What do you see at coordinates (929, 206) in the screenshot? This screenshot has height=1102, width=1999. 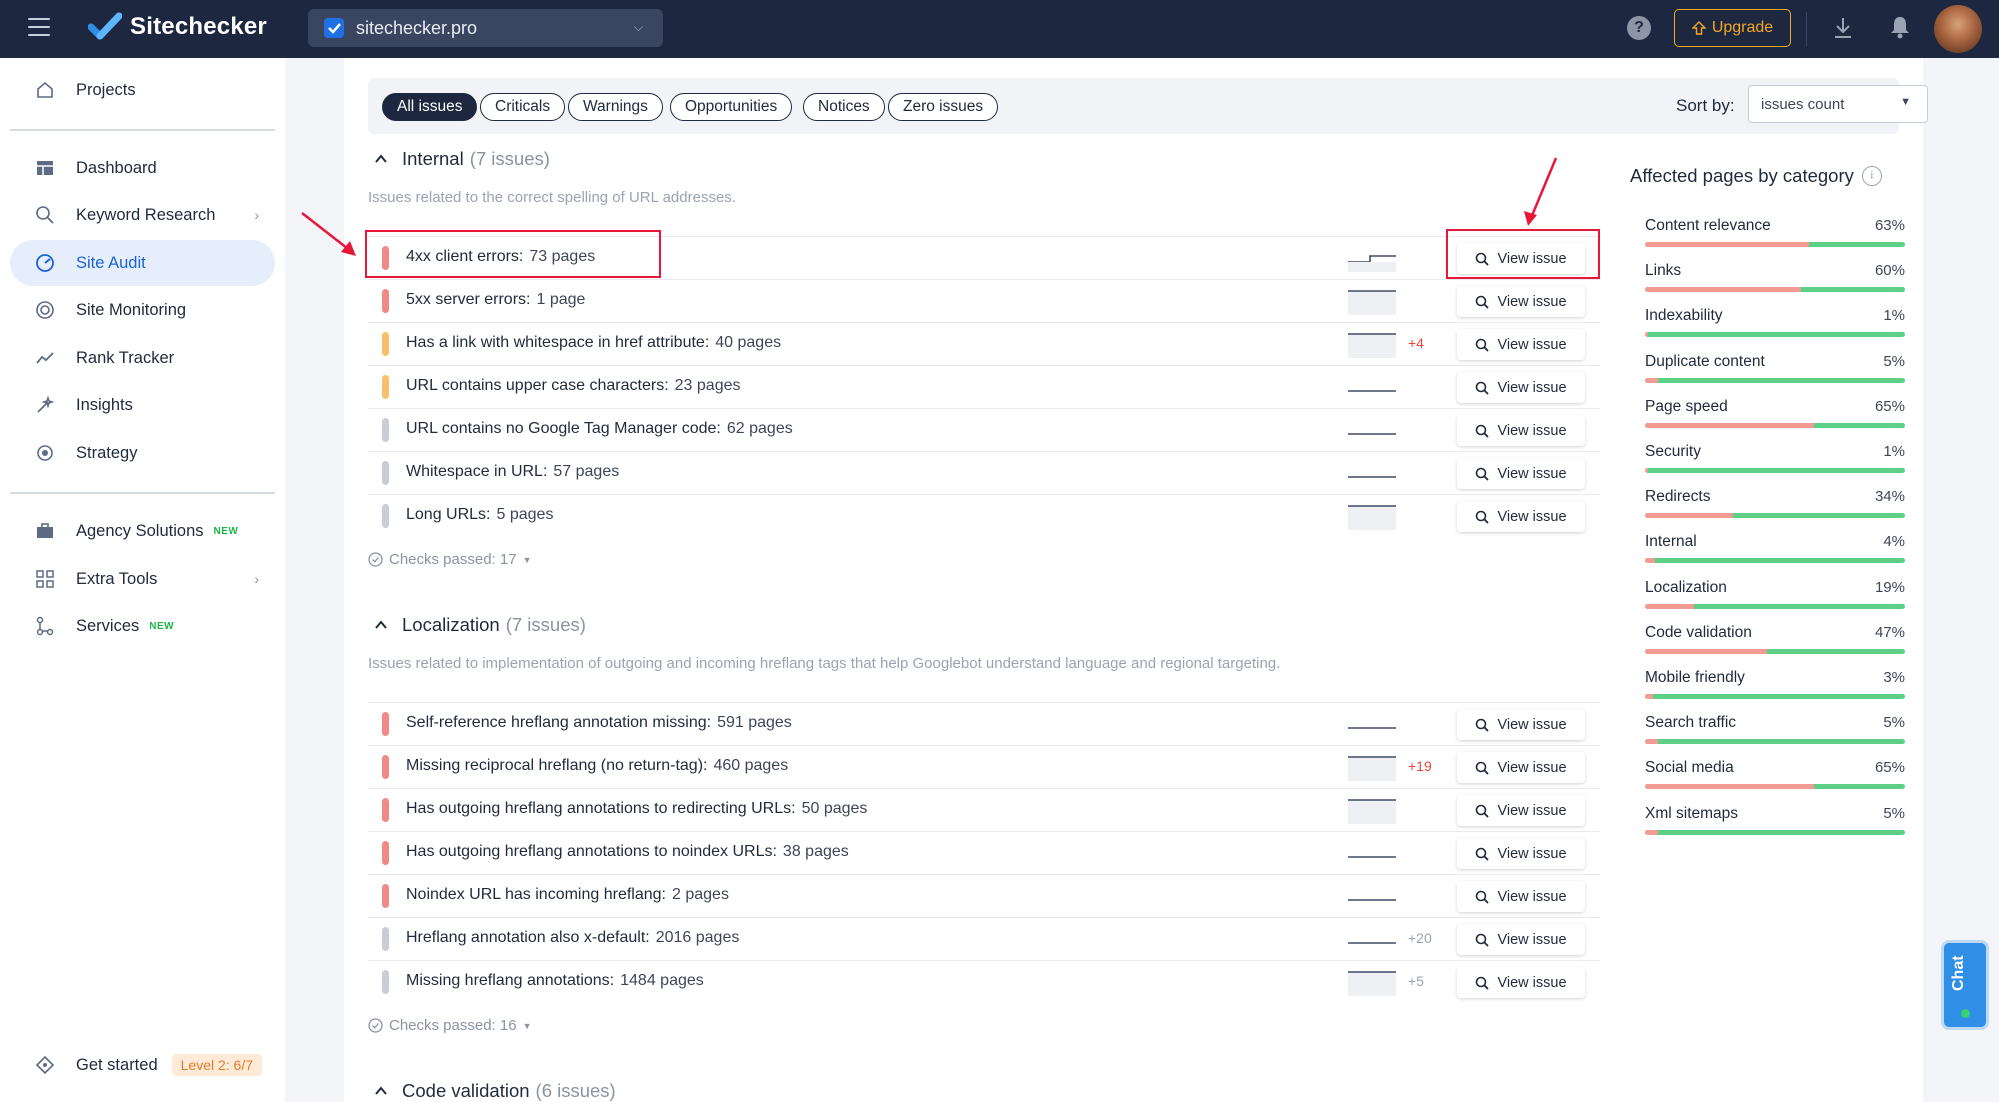 I see `annotation-arrows` at bounding box center [929, 206].